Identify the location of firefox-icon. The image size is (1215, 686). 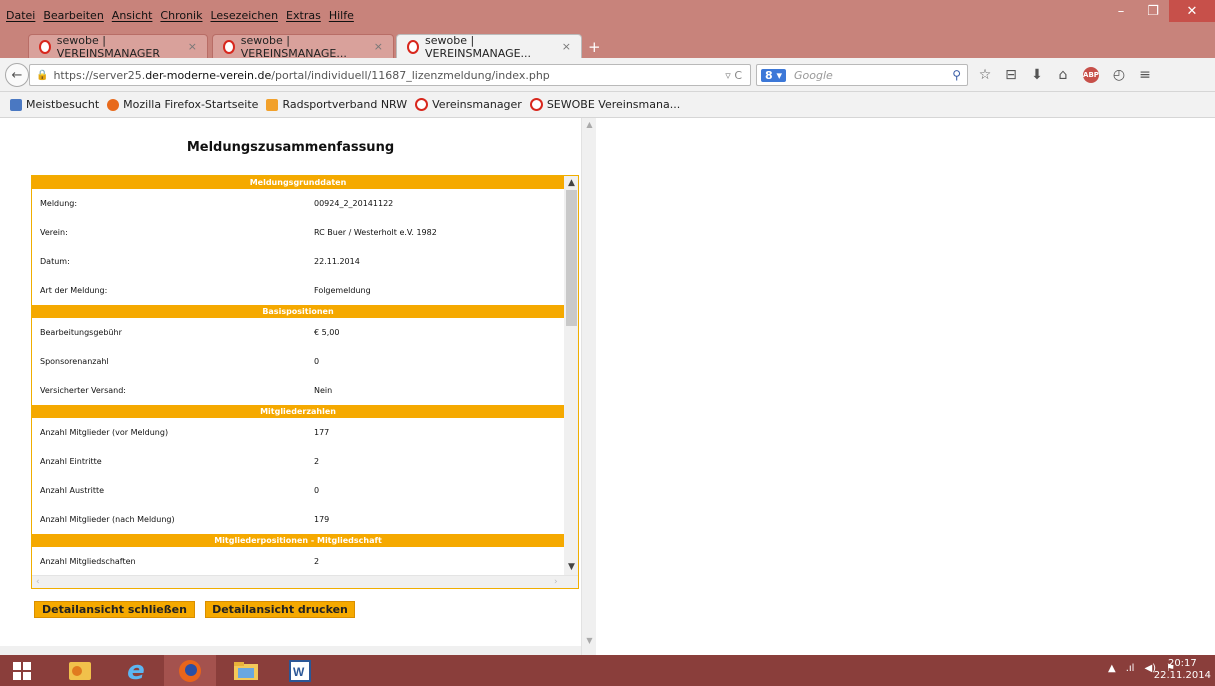
(190, 670).